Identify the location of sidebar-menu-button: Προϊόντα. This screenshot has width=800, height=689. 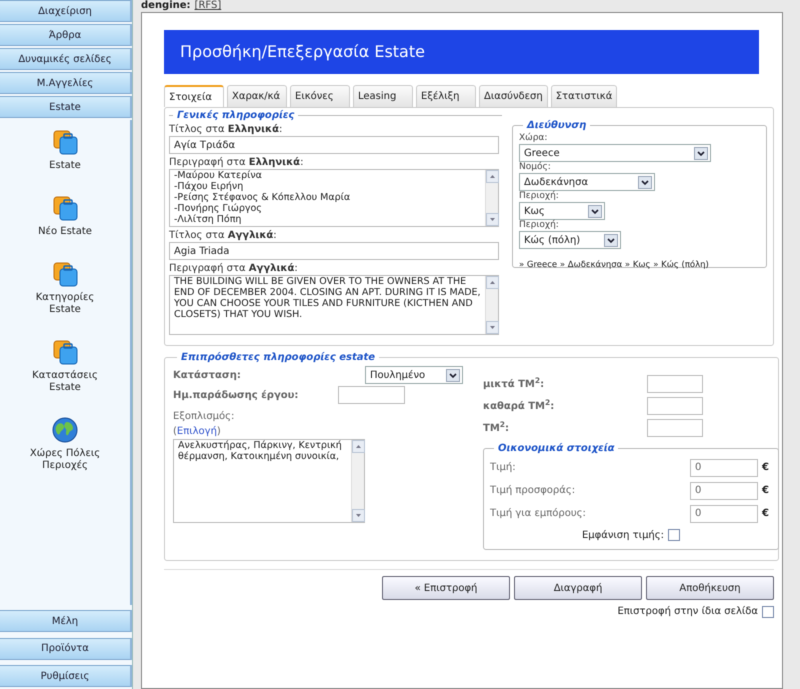
(66, 649).